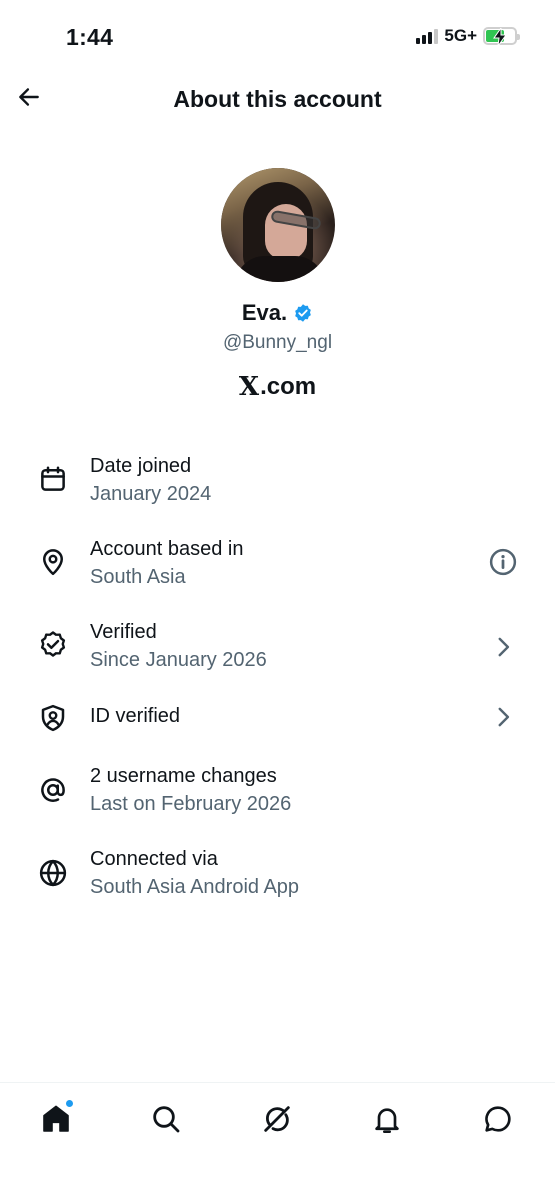 The image size is (555, 1200). Describe the element at coordinates (53, 790) in the screenshot. I see `at-sign-icon` at that location.